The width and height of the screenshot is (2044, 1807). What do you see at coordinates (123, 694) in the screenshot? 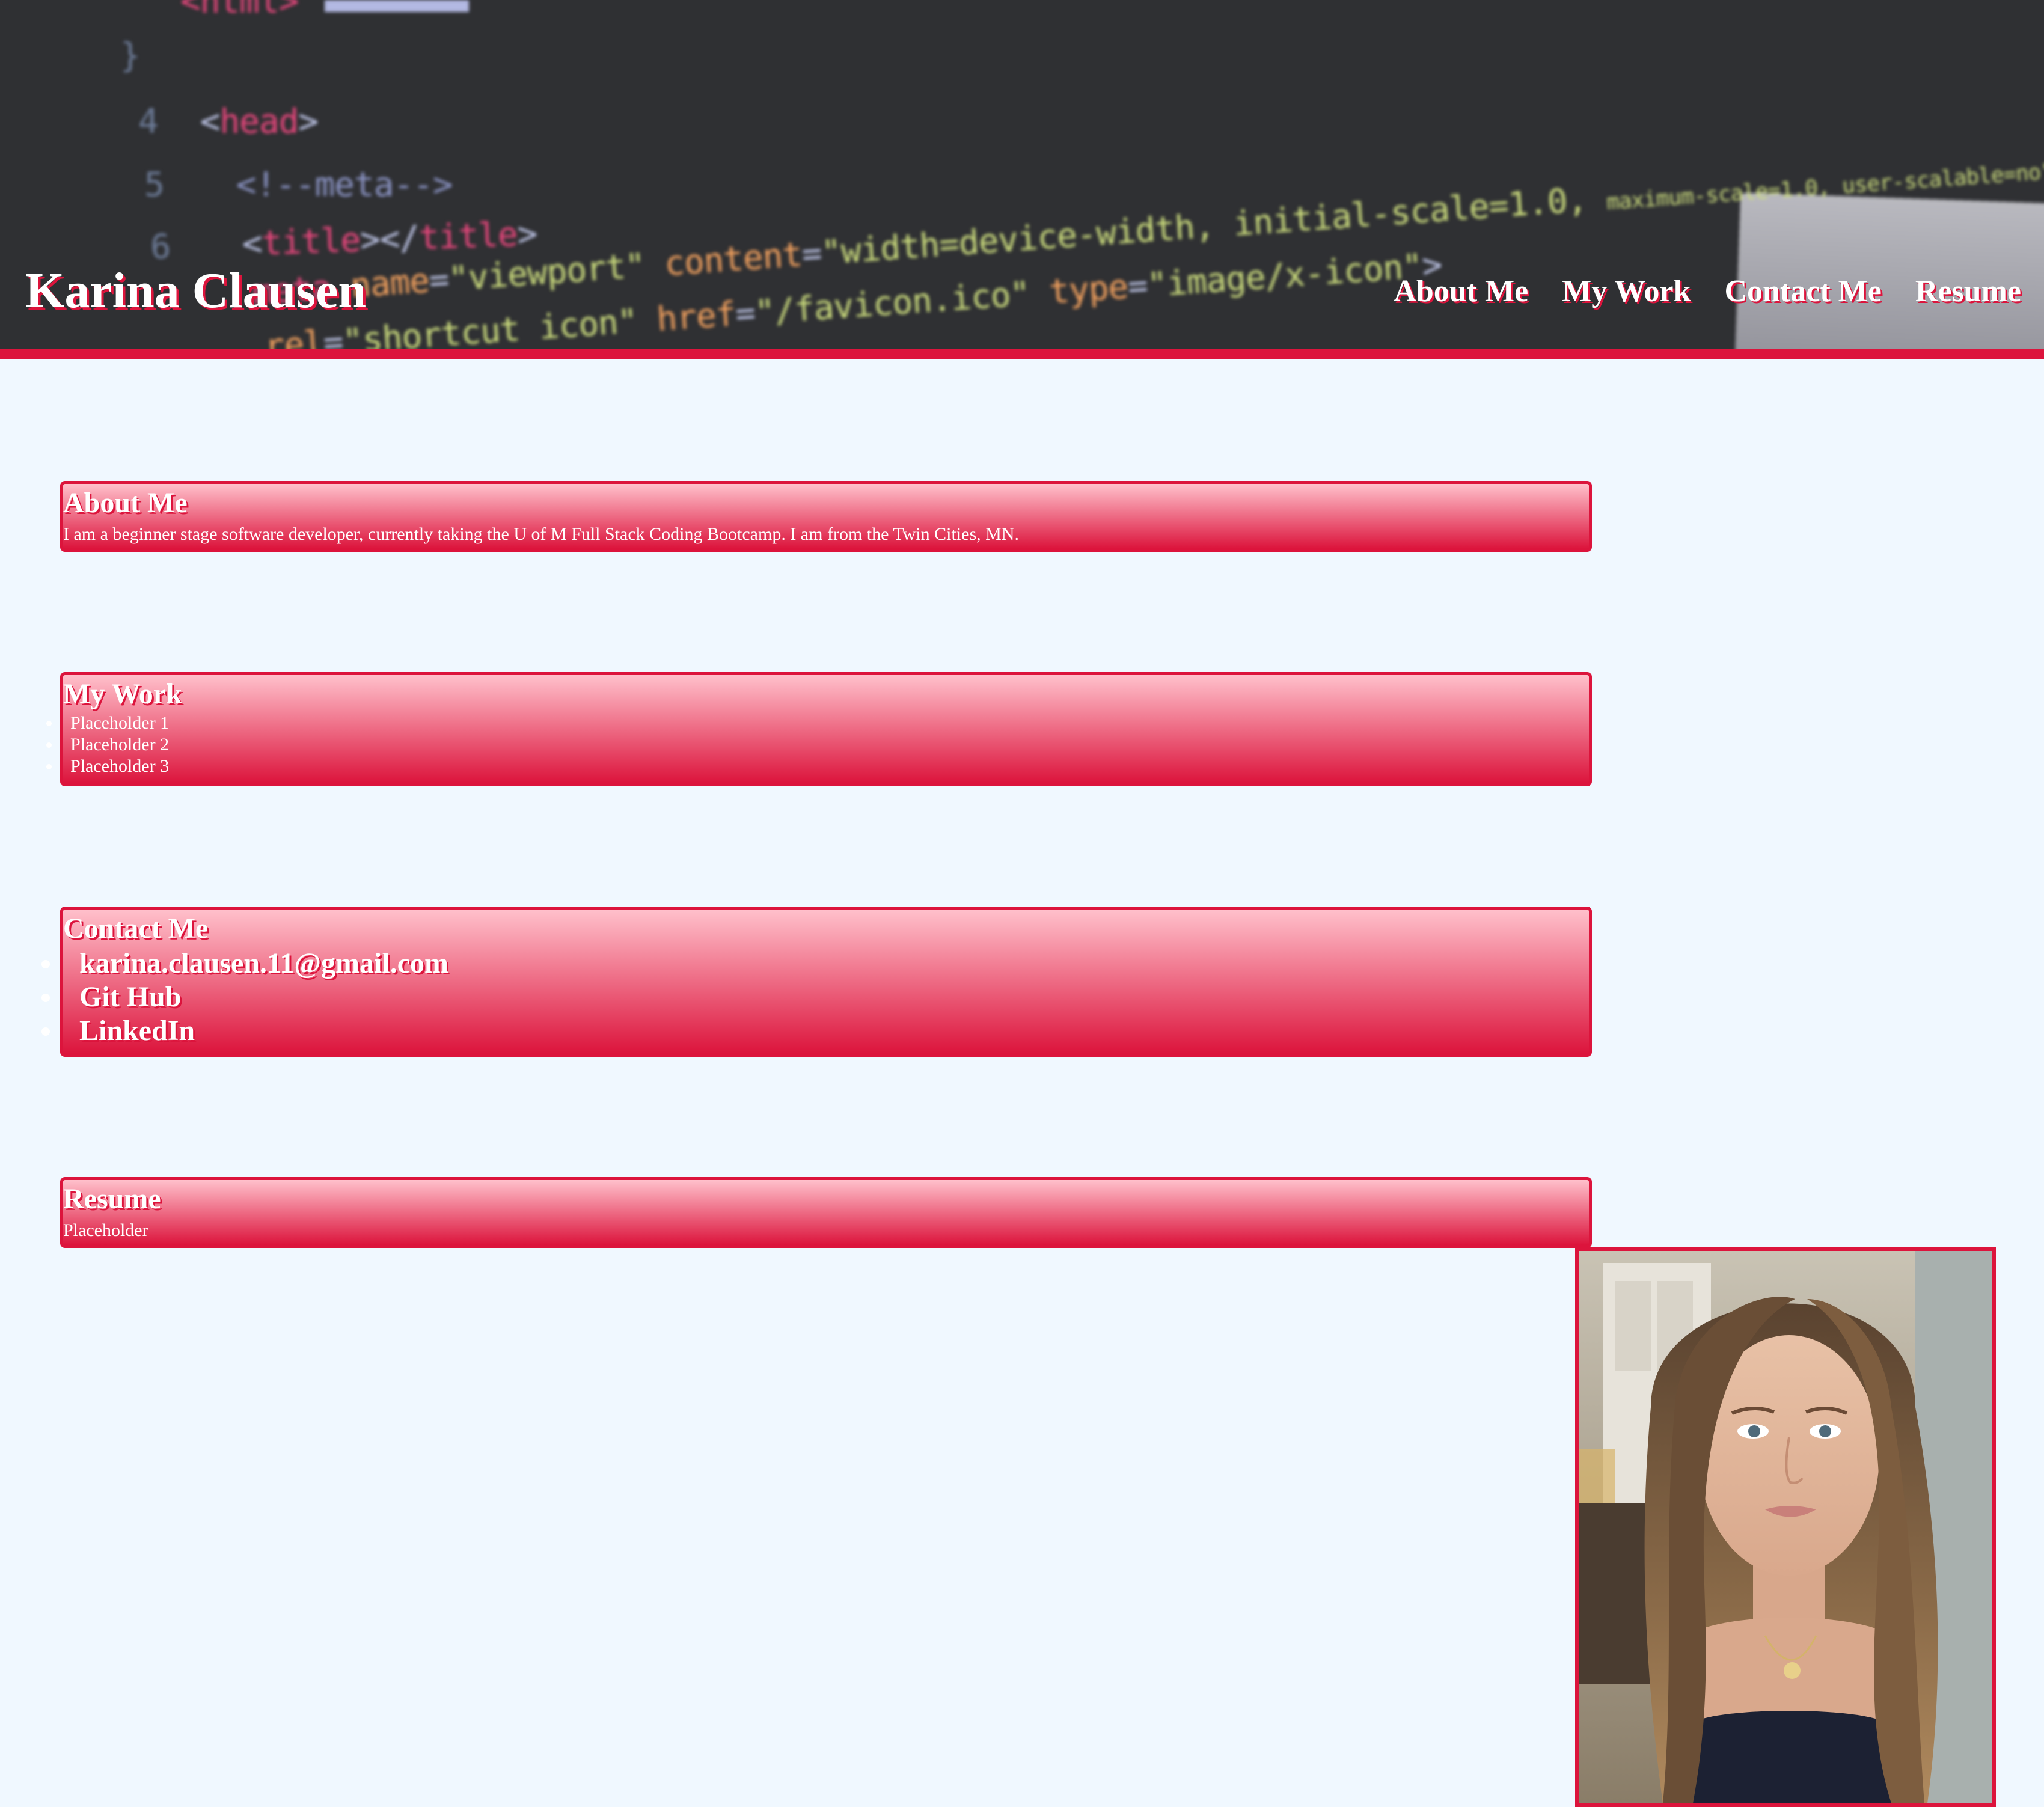
I see `work-heading: My Work` at bounding box center [123, 694].